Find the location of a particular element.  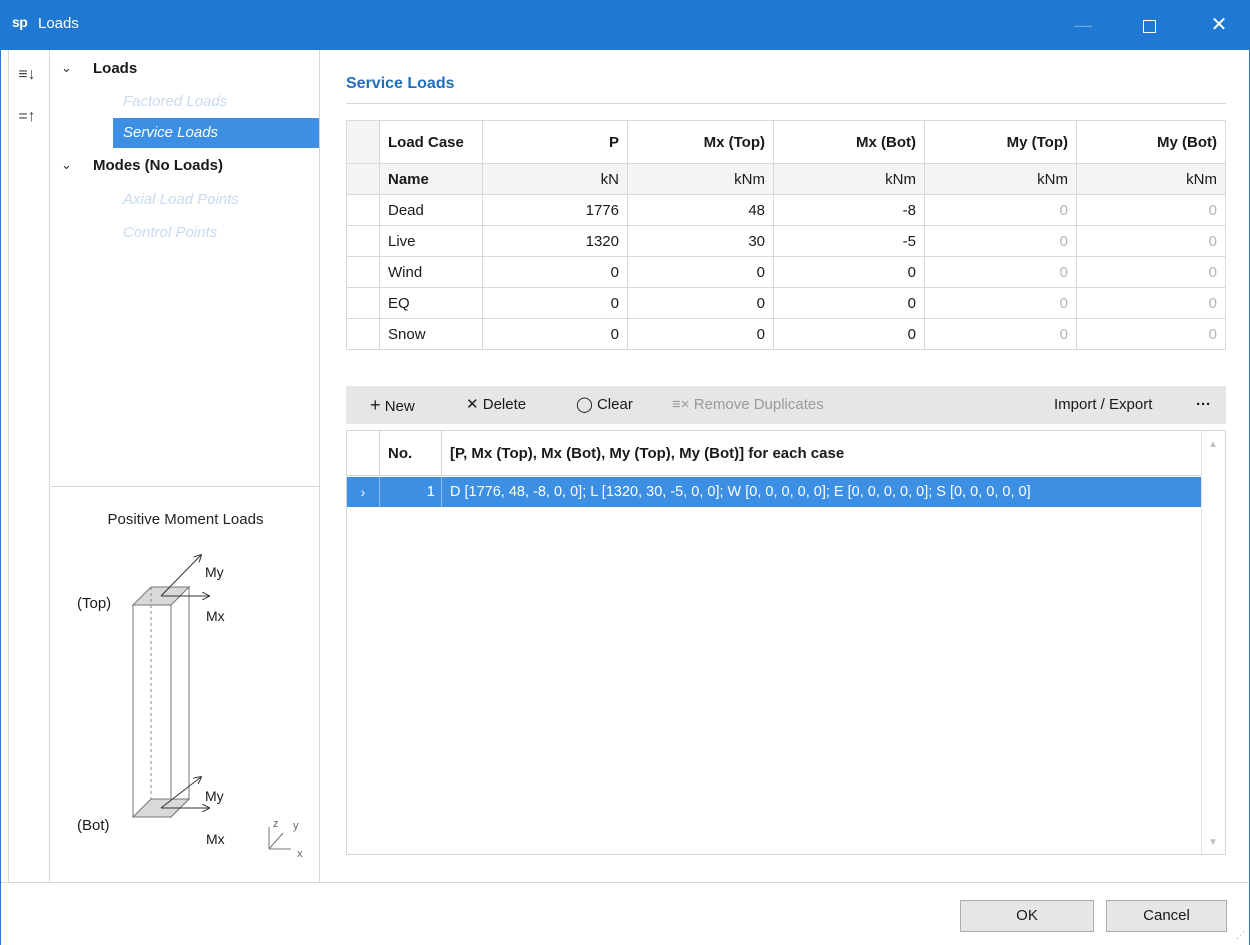

table-cell: Live is located at coordinates (431, 241).